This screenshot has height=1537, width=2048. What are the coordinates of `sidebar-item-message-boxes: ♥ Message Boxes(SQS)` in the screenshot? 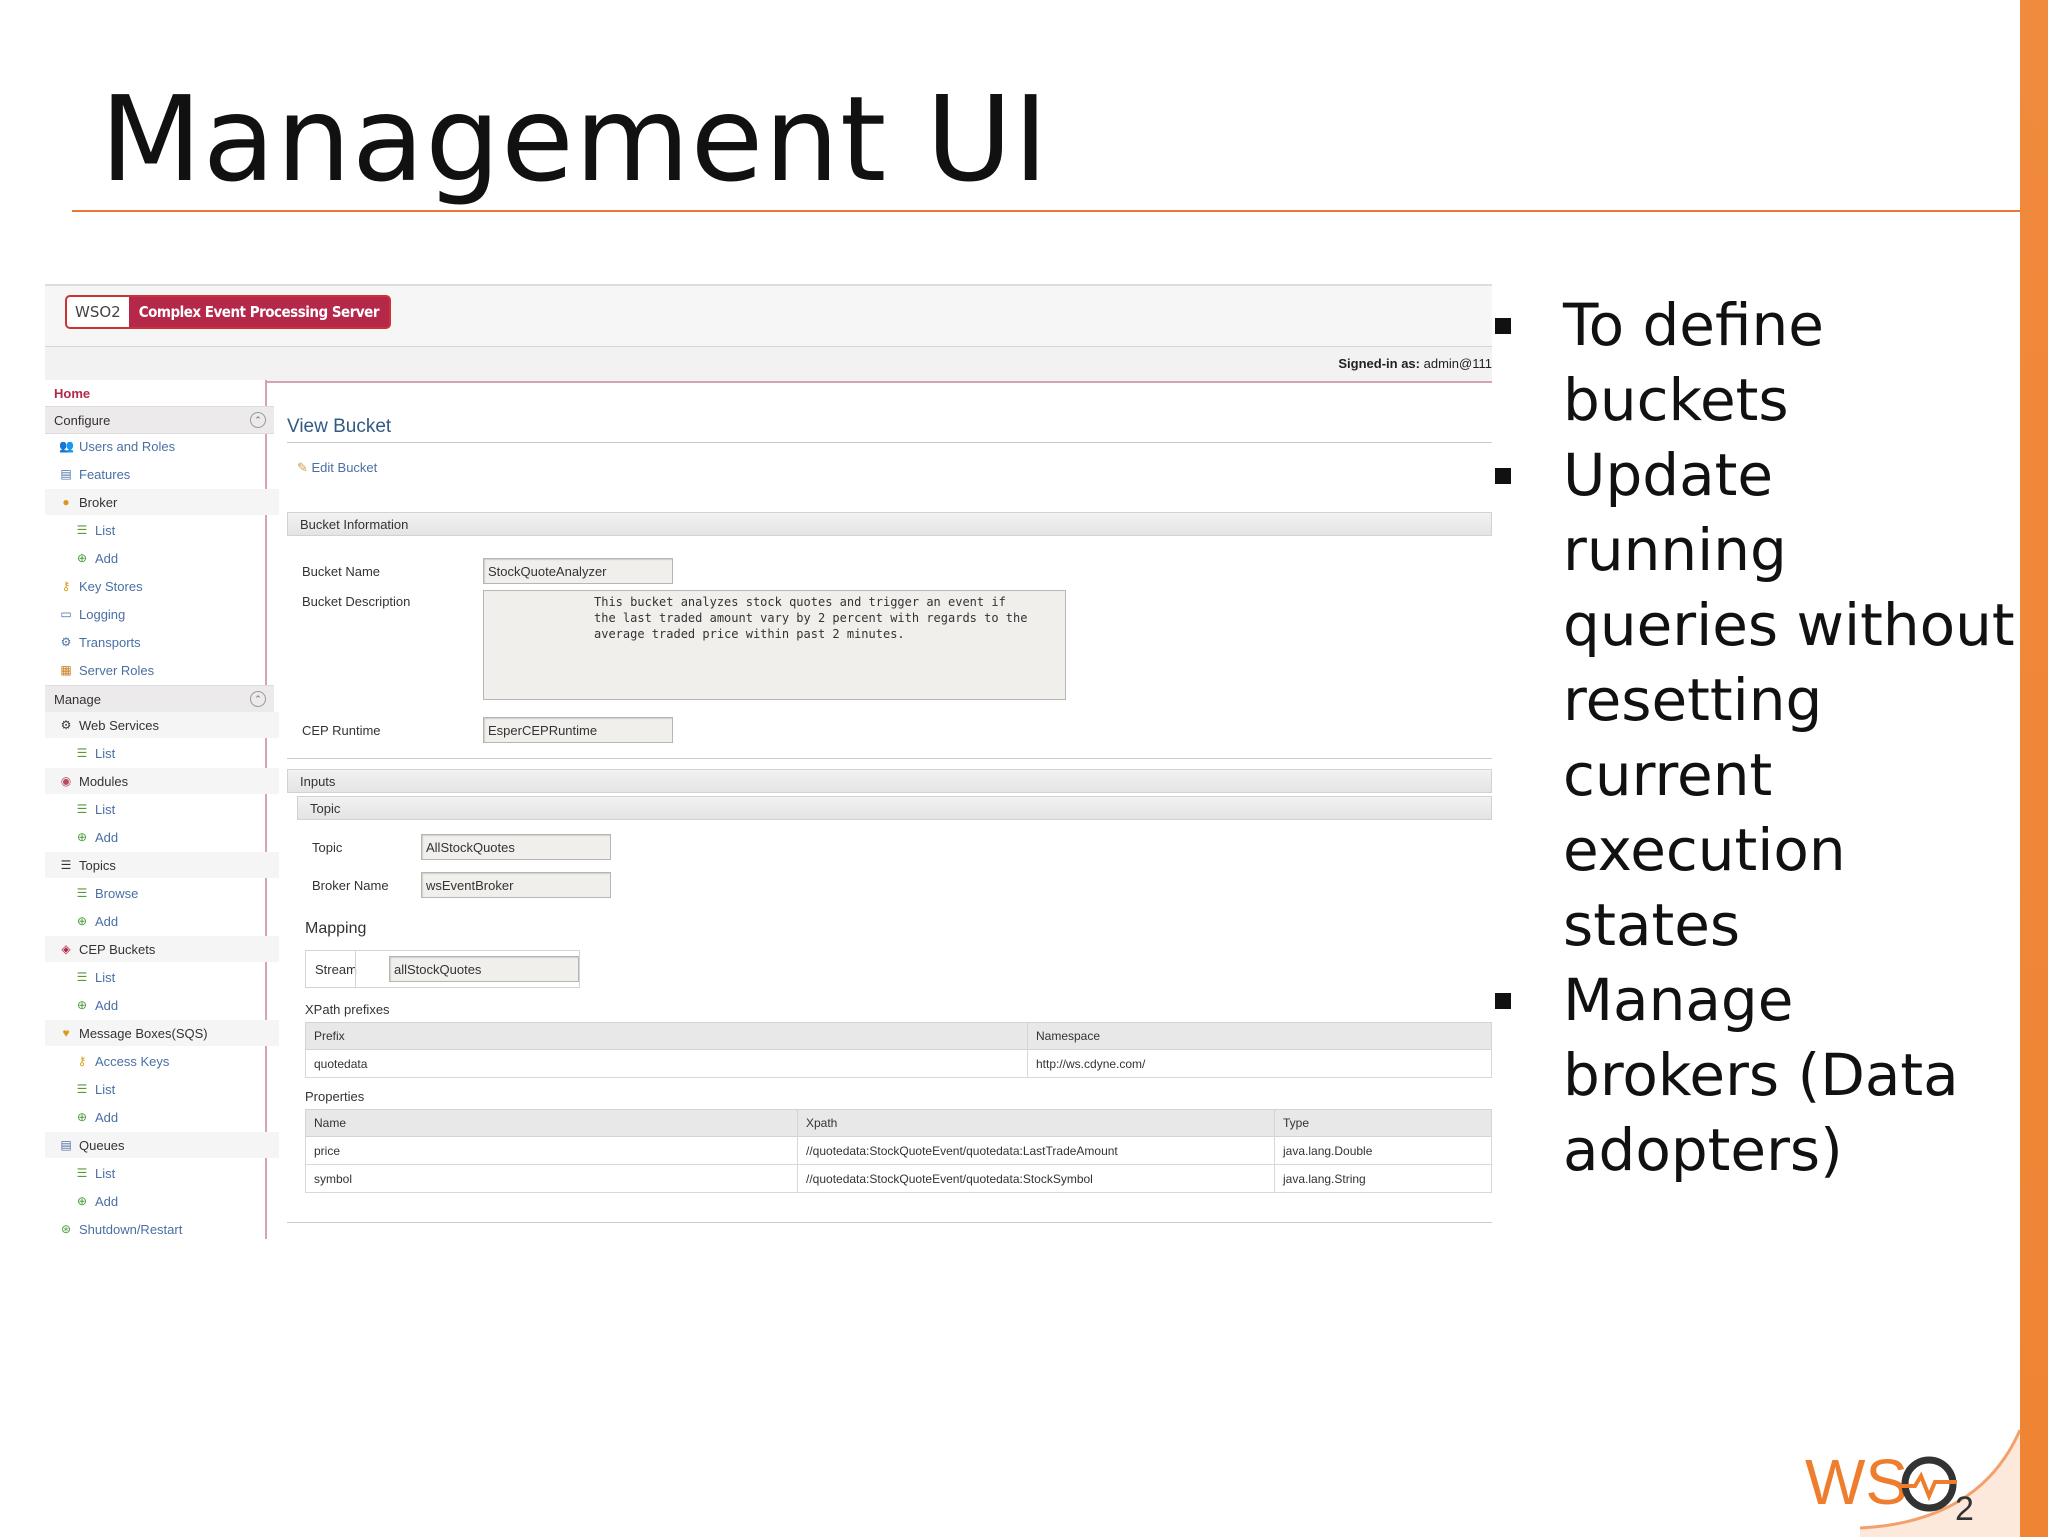 It's located at (162, 1033).